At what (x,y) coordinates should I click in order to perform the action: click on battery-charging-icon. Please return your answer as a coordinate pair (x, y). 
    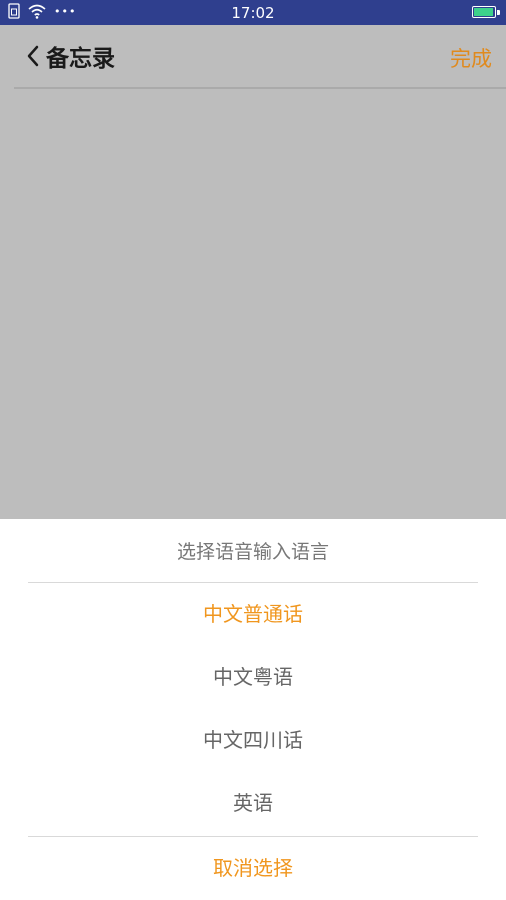
    Looking at the image, I should click on (484, 12).